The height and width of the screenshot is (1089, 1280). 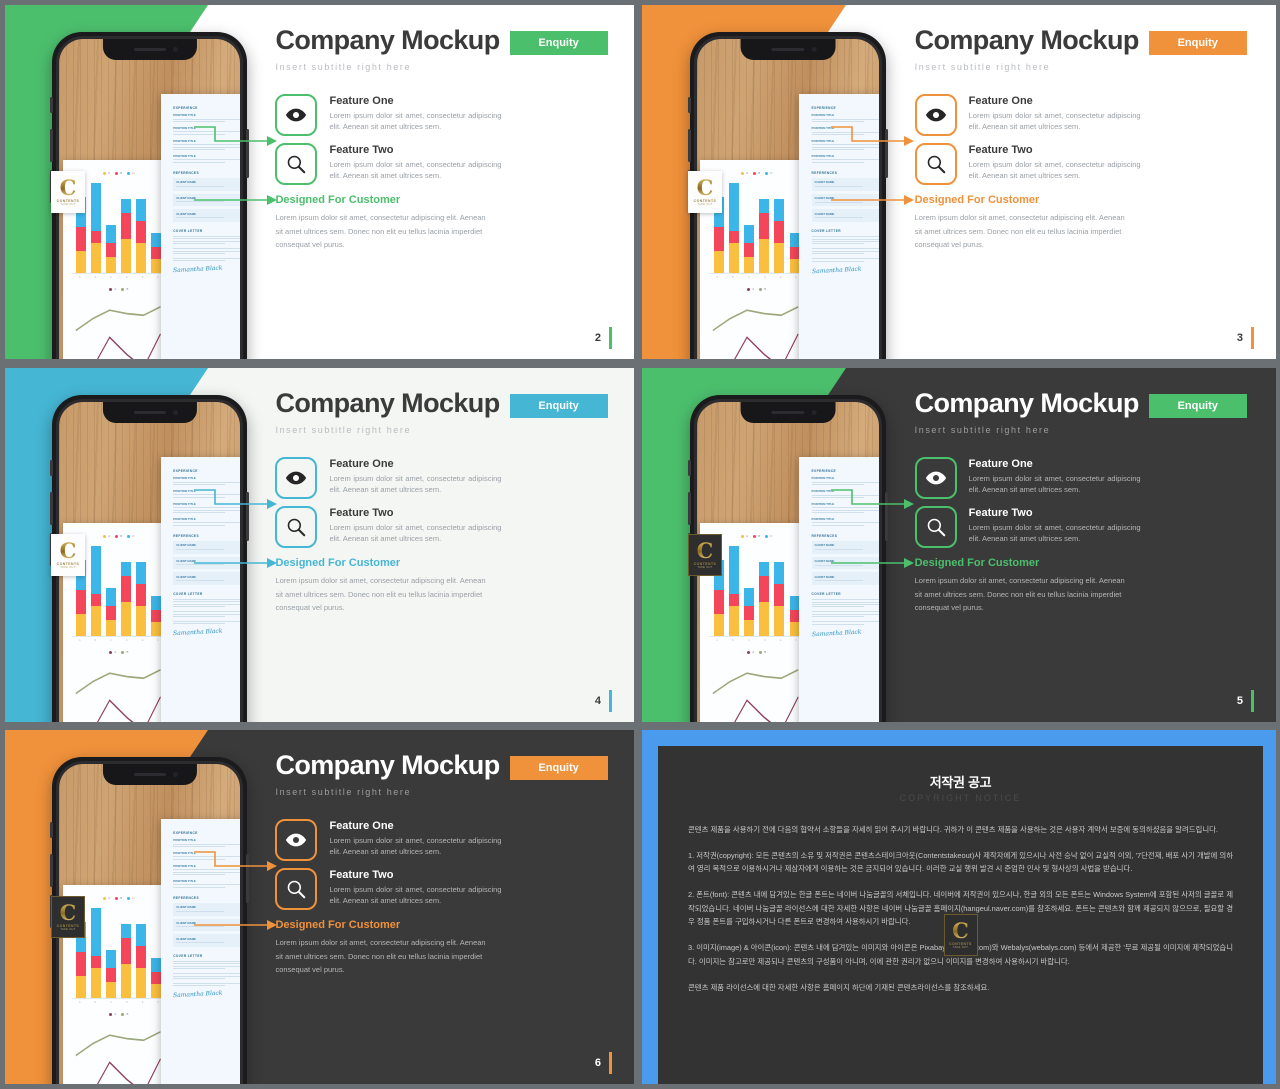 I want to click on chart-legend: A B C, so click(x=119, y=173).